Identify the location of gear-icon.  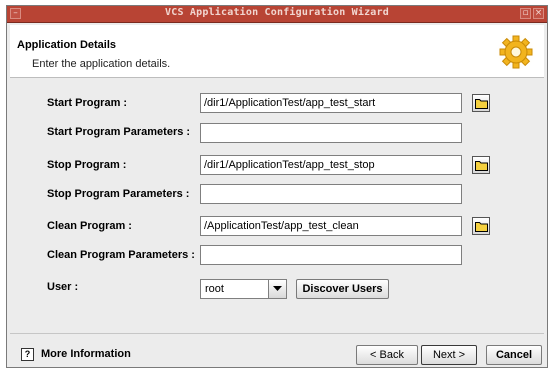
(516, 52).